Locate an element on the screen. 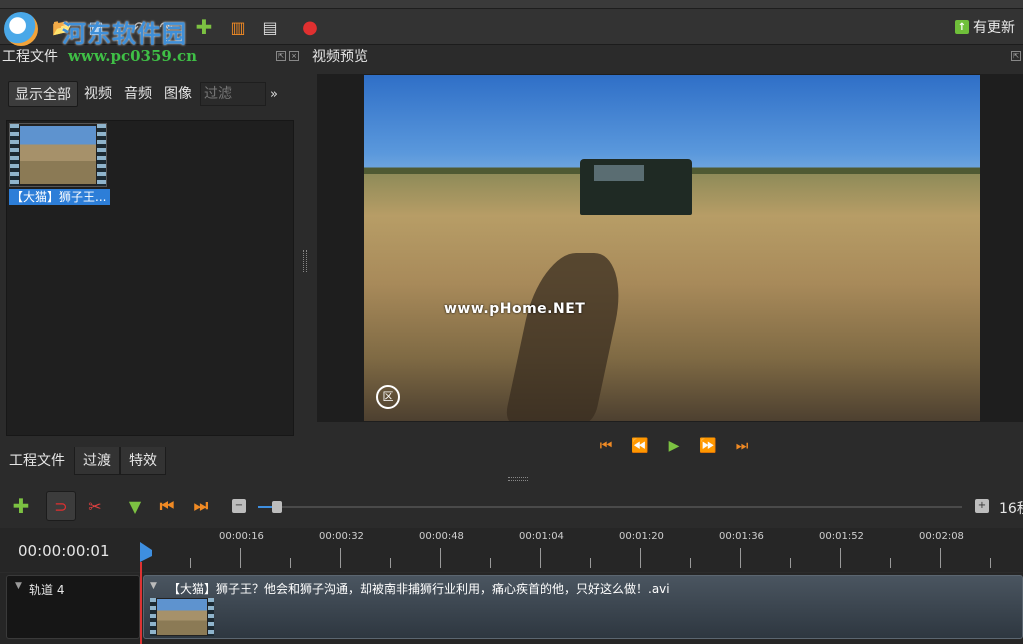 This screenshot has width=1023, height=644. zoom-slider-fill is located at coordinates (265, 507).